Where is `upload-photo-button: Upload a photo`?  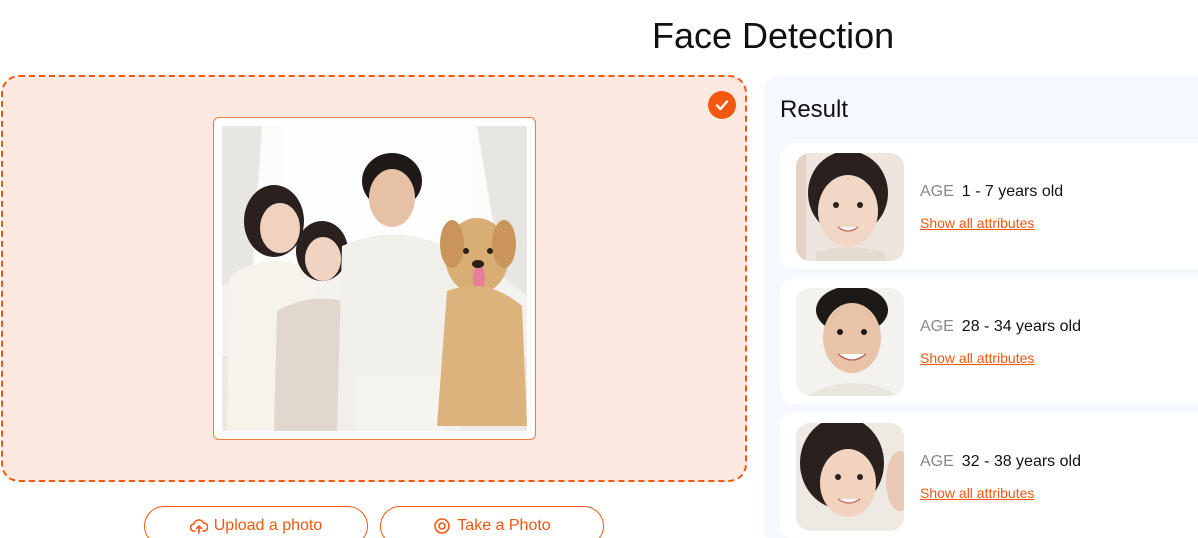 upload-photo-button: Upload a photo is located at coordinates (256, 522).